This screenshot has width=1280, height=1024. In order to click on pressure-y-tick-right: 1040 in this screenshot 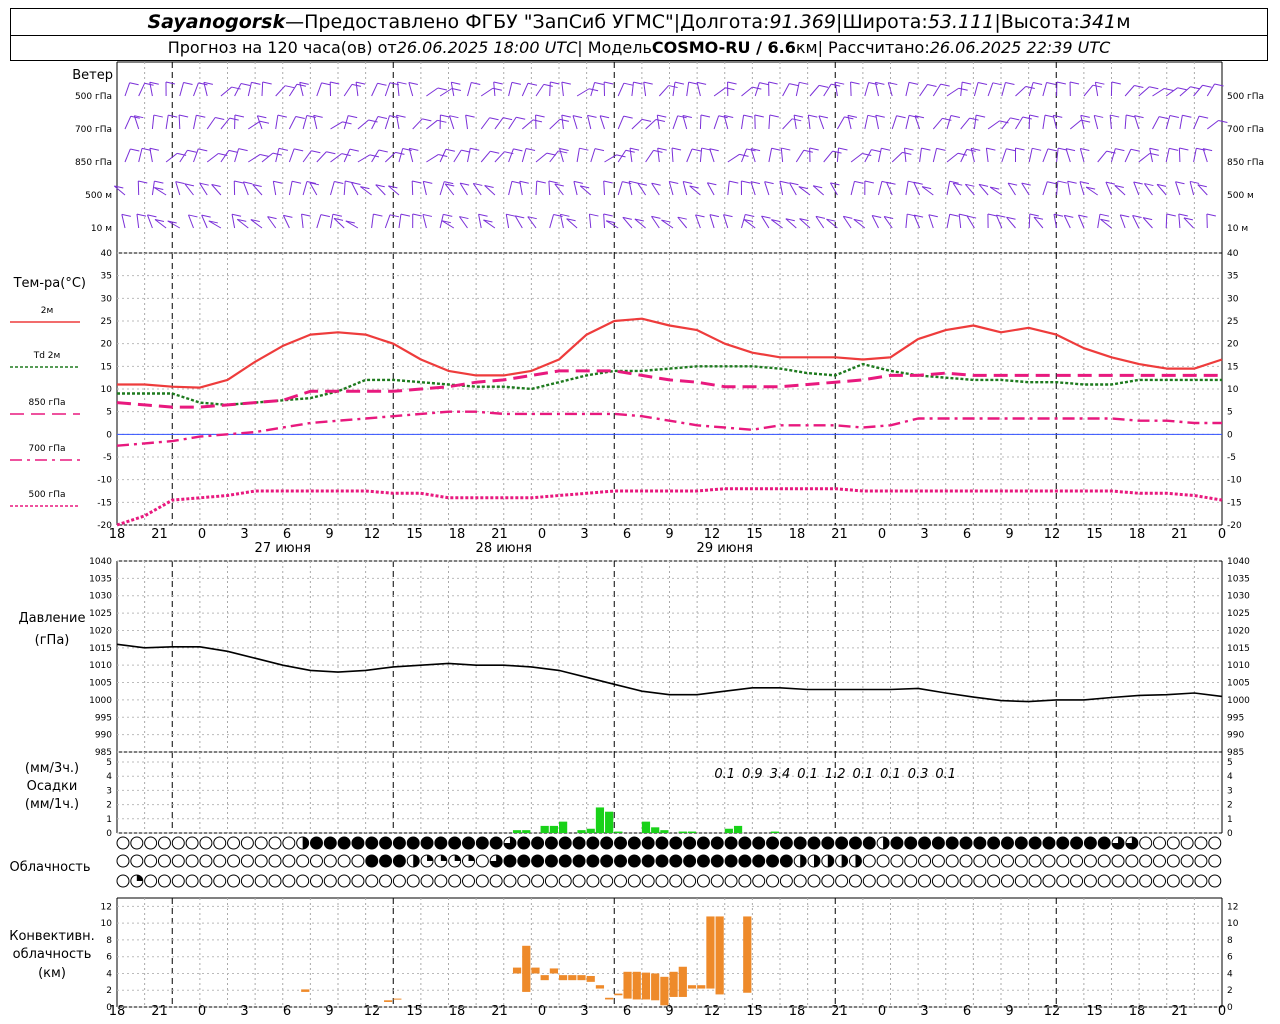, I will do `click(1238, 562)`.